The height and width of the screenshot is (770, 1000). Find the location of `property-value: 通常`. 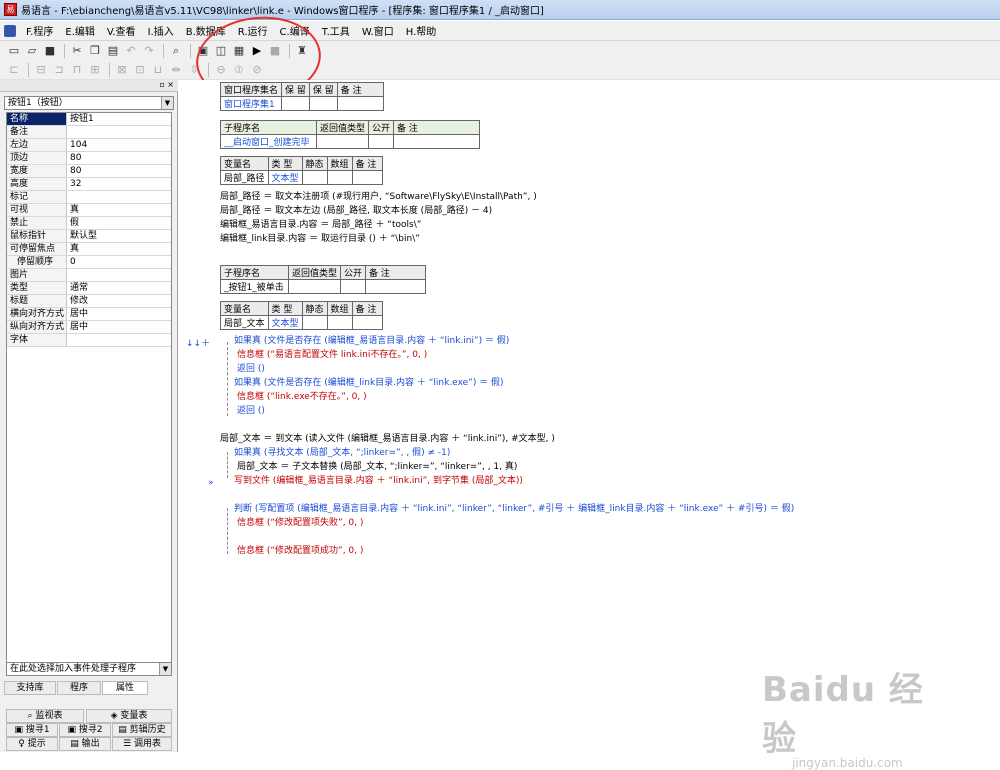

property-value: 通常 is located at coordinates (119, 288).